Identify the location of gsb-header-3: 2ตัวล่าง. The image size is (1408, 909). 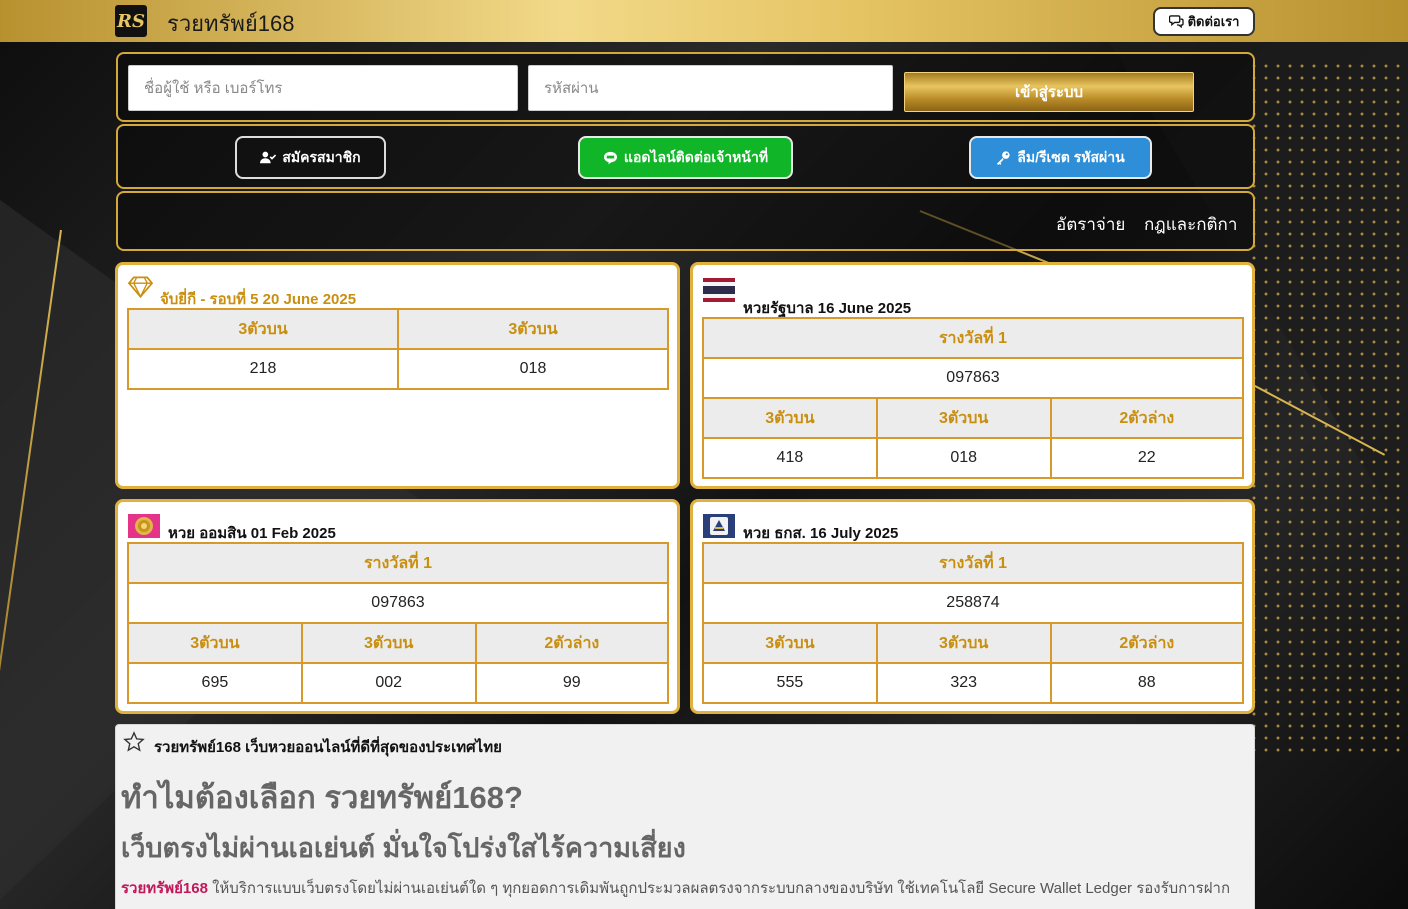
(572, 643).